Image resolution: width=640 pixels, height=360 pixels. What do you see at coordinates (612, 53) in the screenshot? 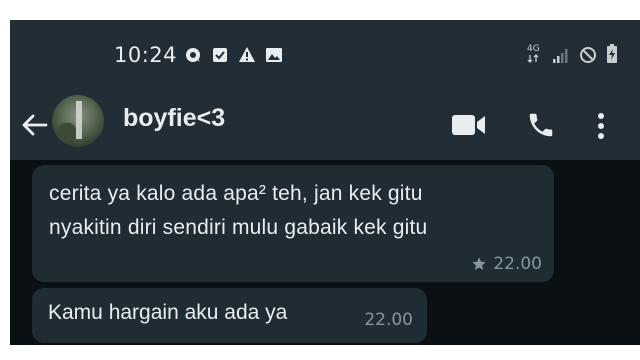
I see `battery-icon` at bounding box center [612, 53].